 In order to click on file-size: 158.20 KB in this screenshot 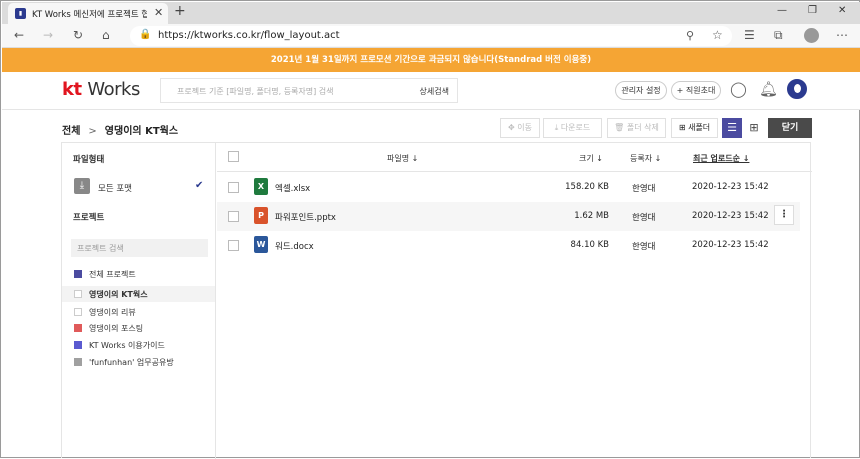, I will do `click(587, 187)`.